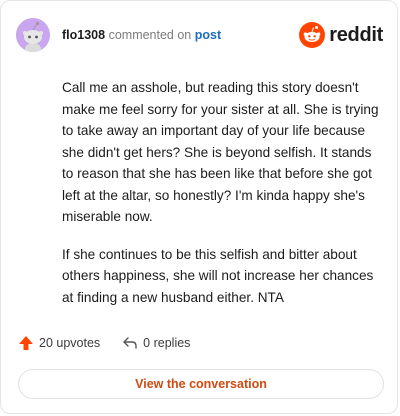 This screenshot has width=400, height=416. Describe the element at coordinates (167, 343) in the screenshot. I see `replies-count: 0 replies` at that location.